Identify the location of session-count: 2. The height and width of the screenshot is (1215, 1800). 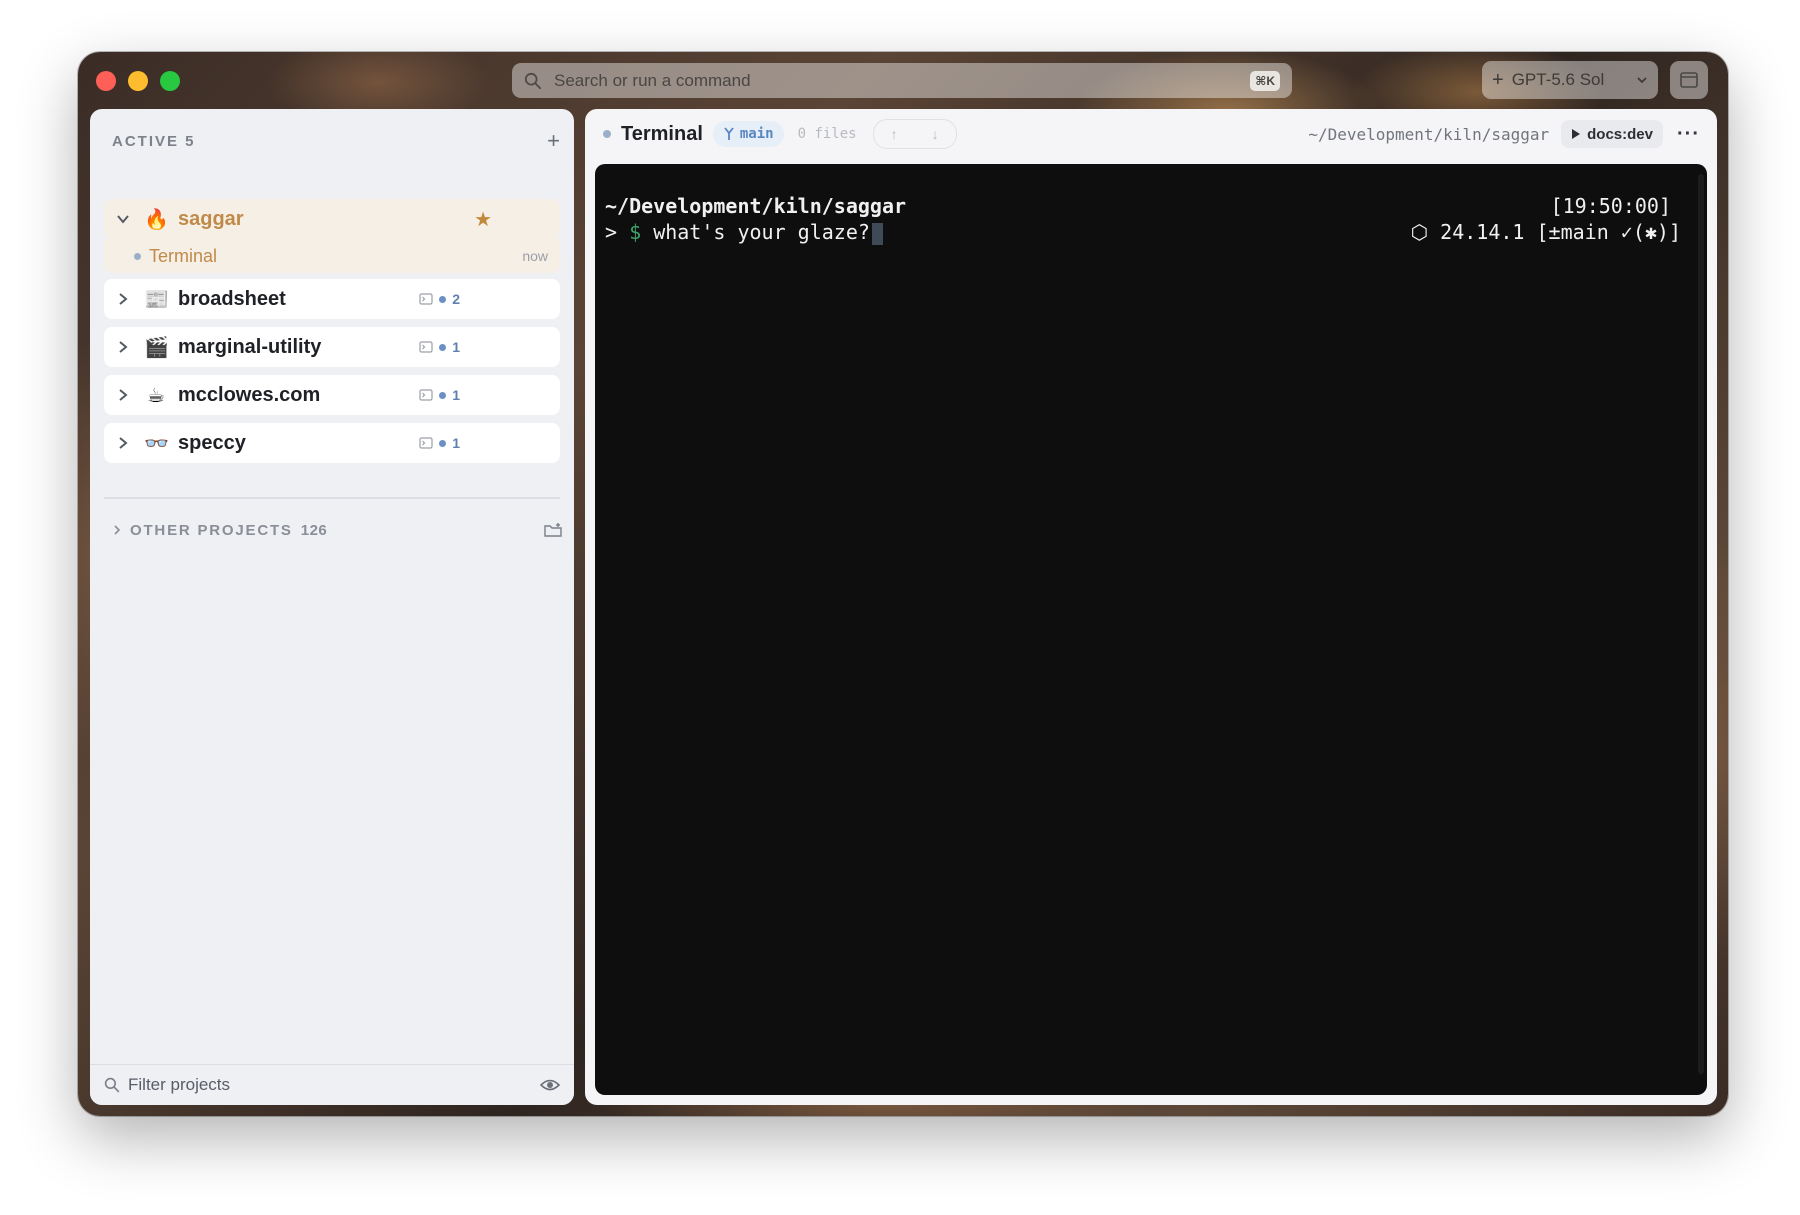
(439, 299).